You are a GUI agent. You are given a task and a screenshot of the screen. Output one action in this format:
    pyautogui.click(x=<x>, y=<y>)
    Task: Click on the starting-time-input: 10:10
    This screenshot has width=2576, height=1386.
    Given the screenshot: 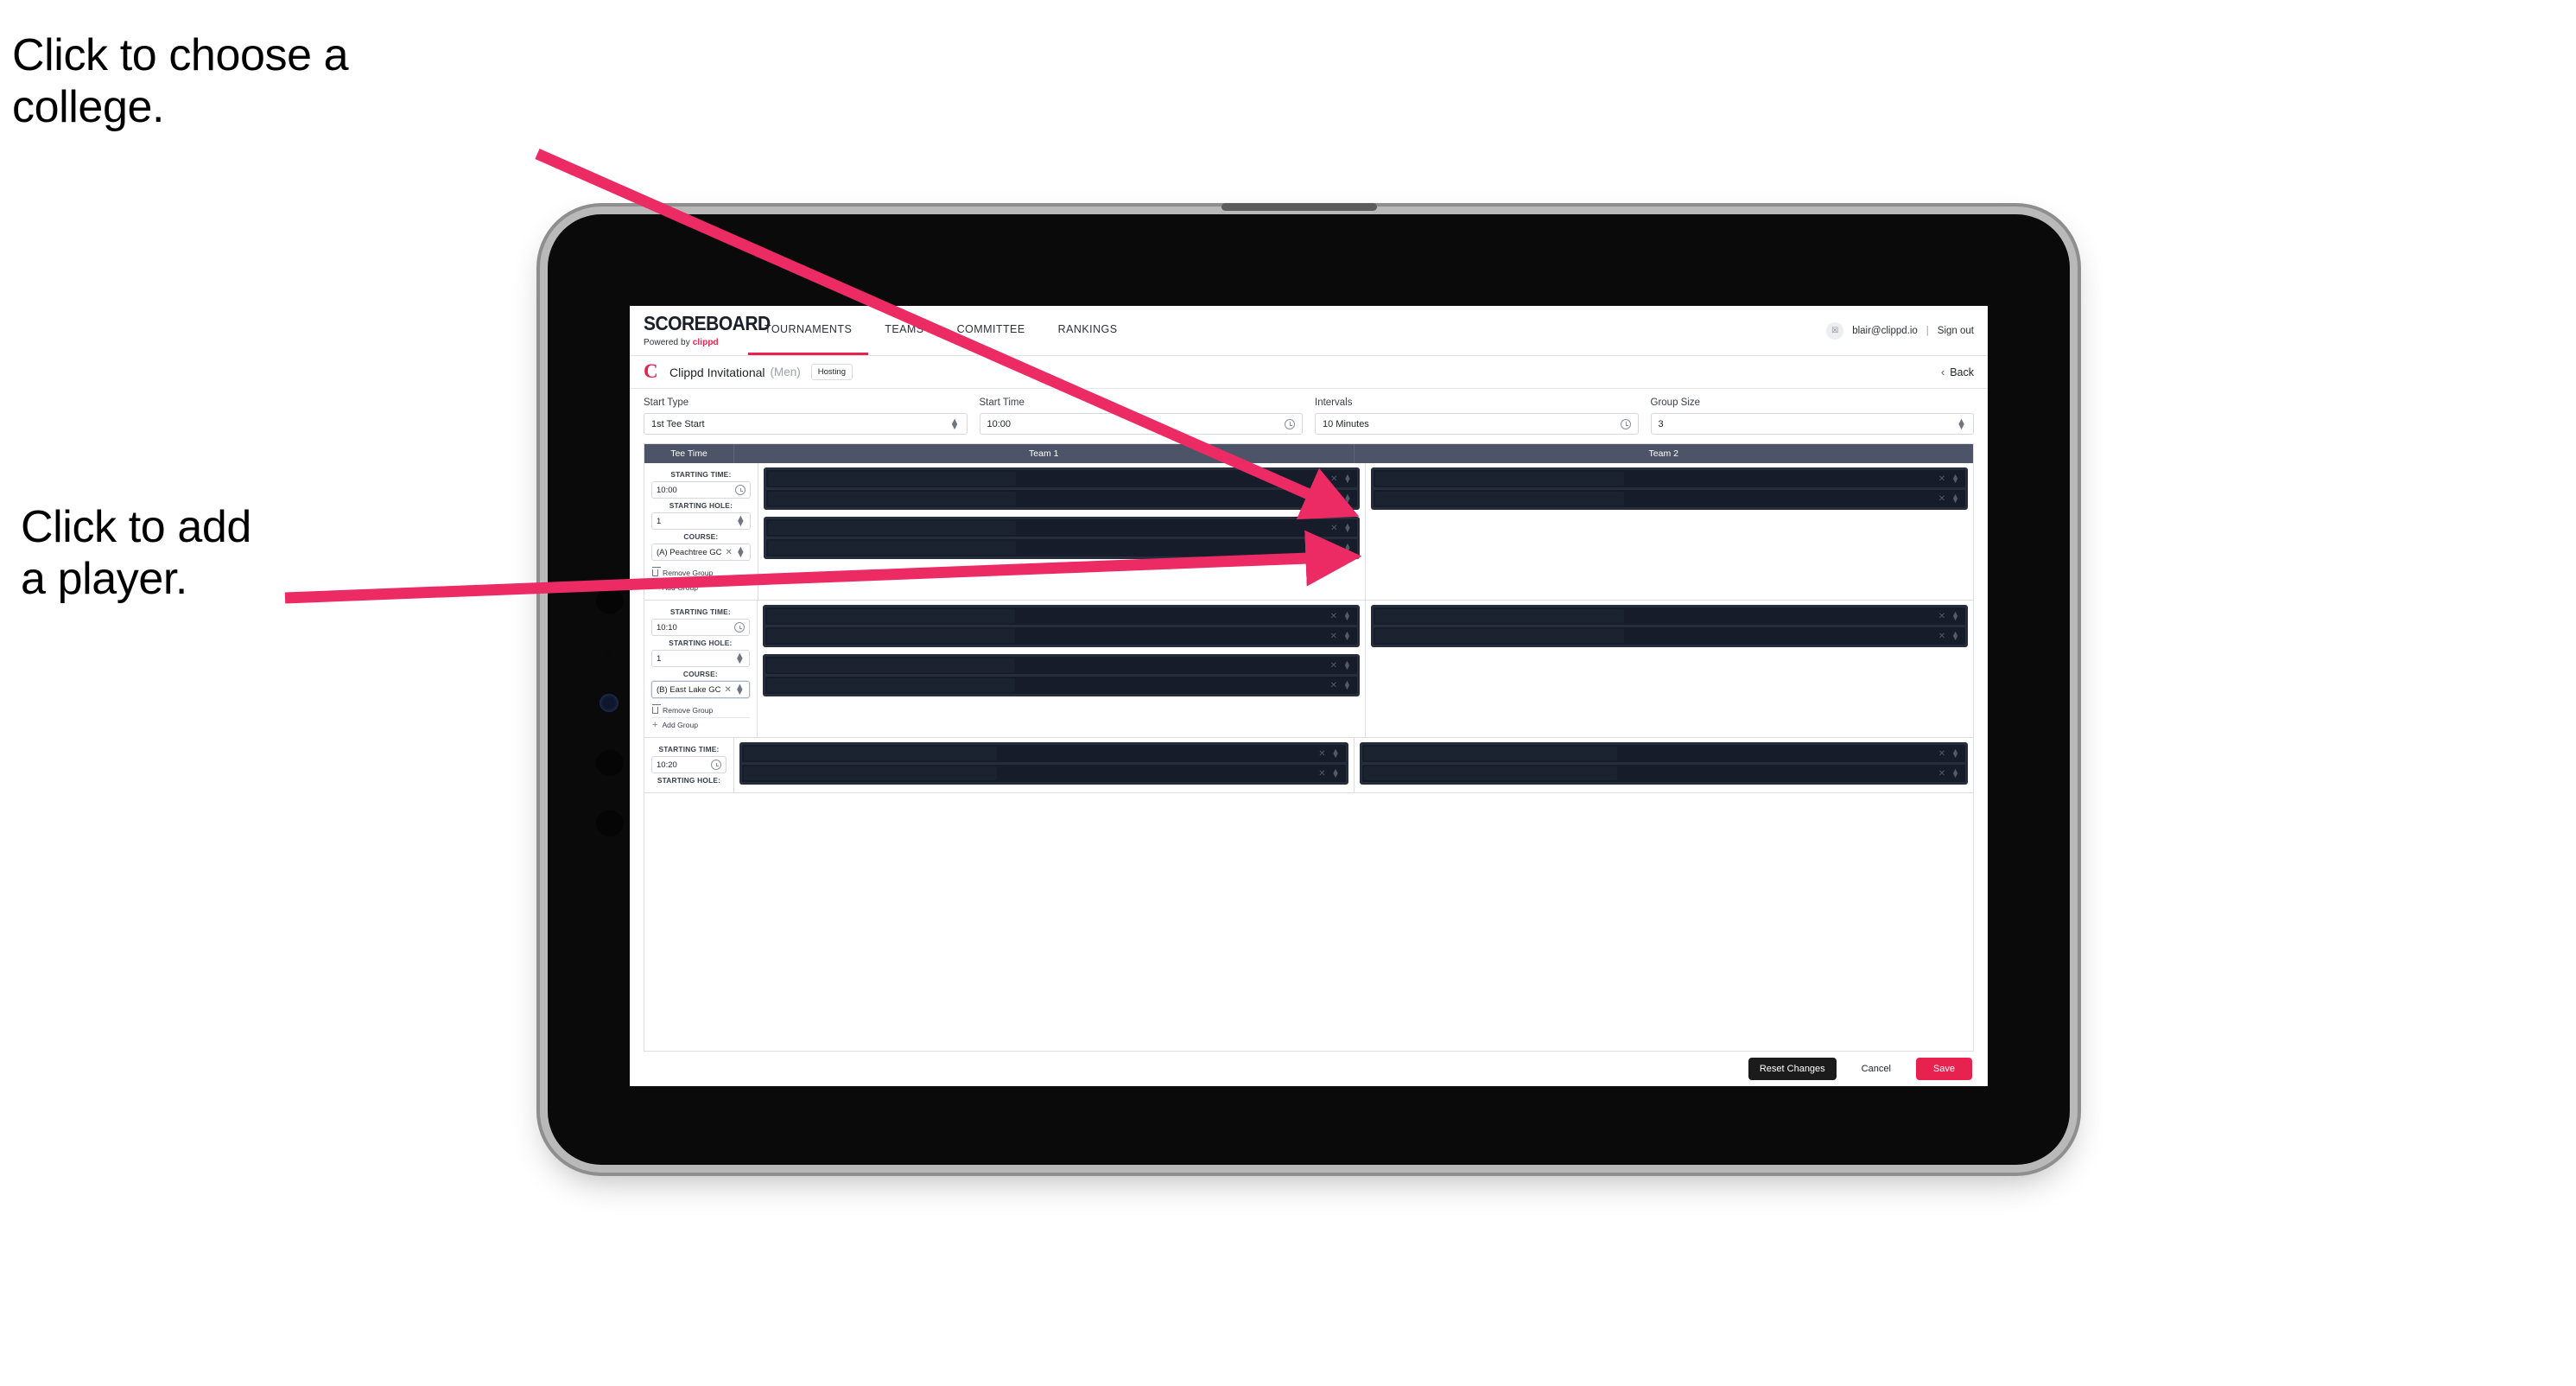 What is the action you would take?
    pyautogui.click(x=700, y=627)
    